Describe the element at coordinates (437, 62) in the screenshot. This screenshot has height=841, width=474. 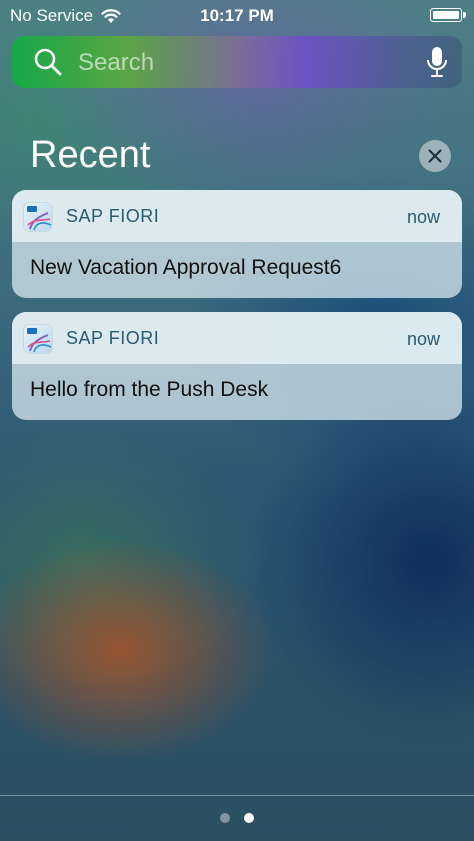
I see `microphone-icon` at that location.